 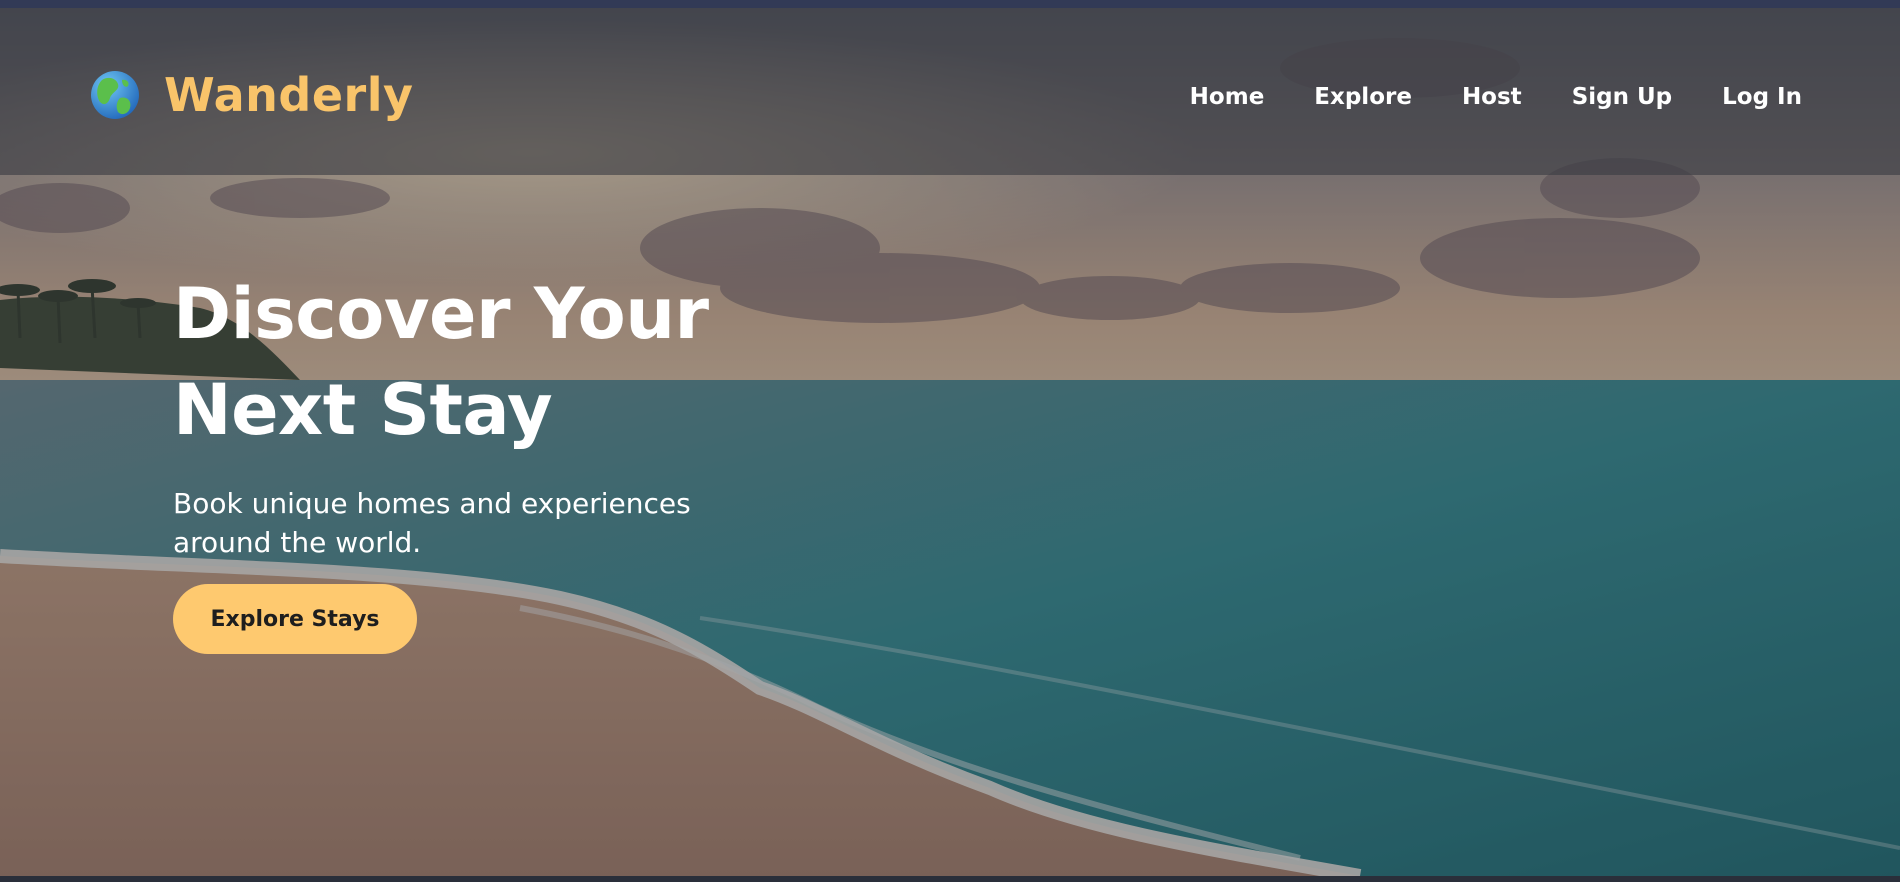 I want to click on nav-signup-link: Sign Up, so click(x=1622, y=97).